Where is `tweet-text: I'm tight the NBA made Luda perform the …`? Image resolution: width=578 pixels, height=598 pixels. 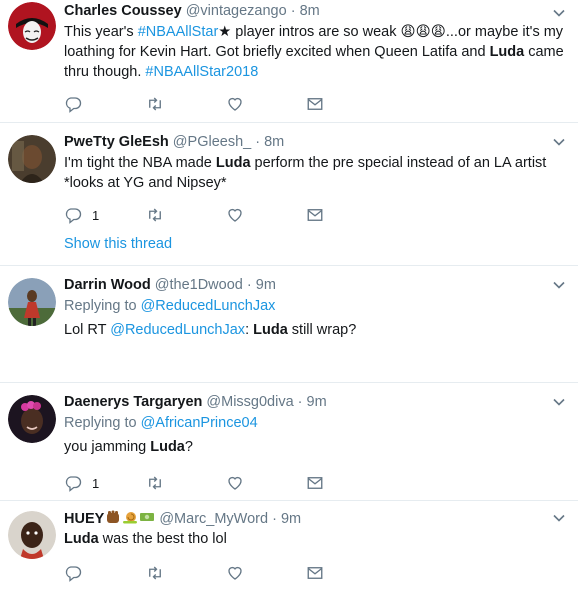 tweet-text: I'm tight the NBA made Luda perform the … is located at coordinates (305, 173).